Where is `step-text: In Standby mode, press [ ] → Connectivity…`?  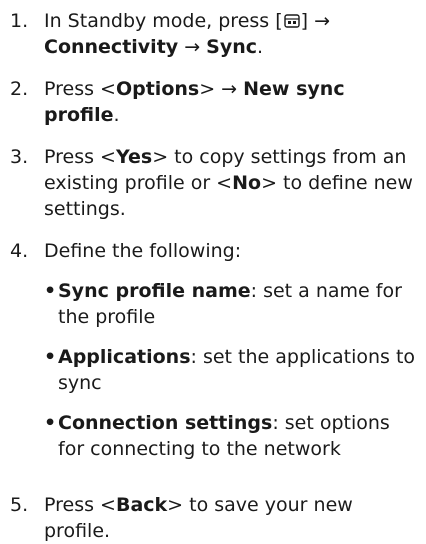 step-text: In Standby mode, press [ ] → Connectivity… is located at coordinates (230, 34).